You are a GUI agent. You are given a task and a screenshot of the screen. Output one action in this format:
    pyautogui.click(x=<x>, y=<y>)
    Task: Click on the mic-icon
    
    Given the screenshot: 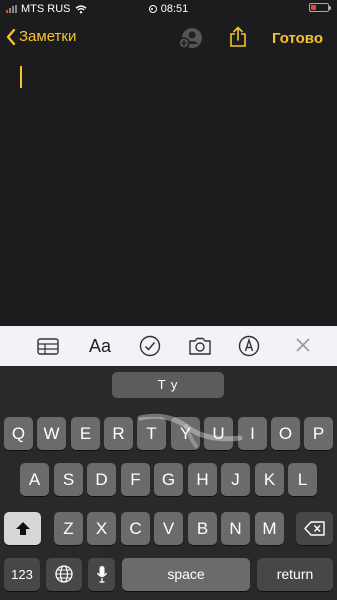 What is the action you would take?
    pyautogui.click(x=101, y=574)
    